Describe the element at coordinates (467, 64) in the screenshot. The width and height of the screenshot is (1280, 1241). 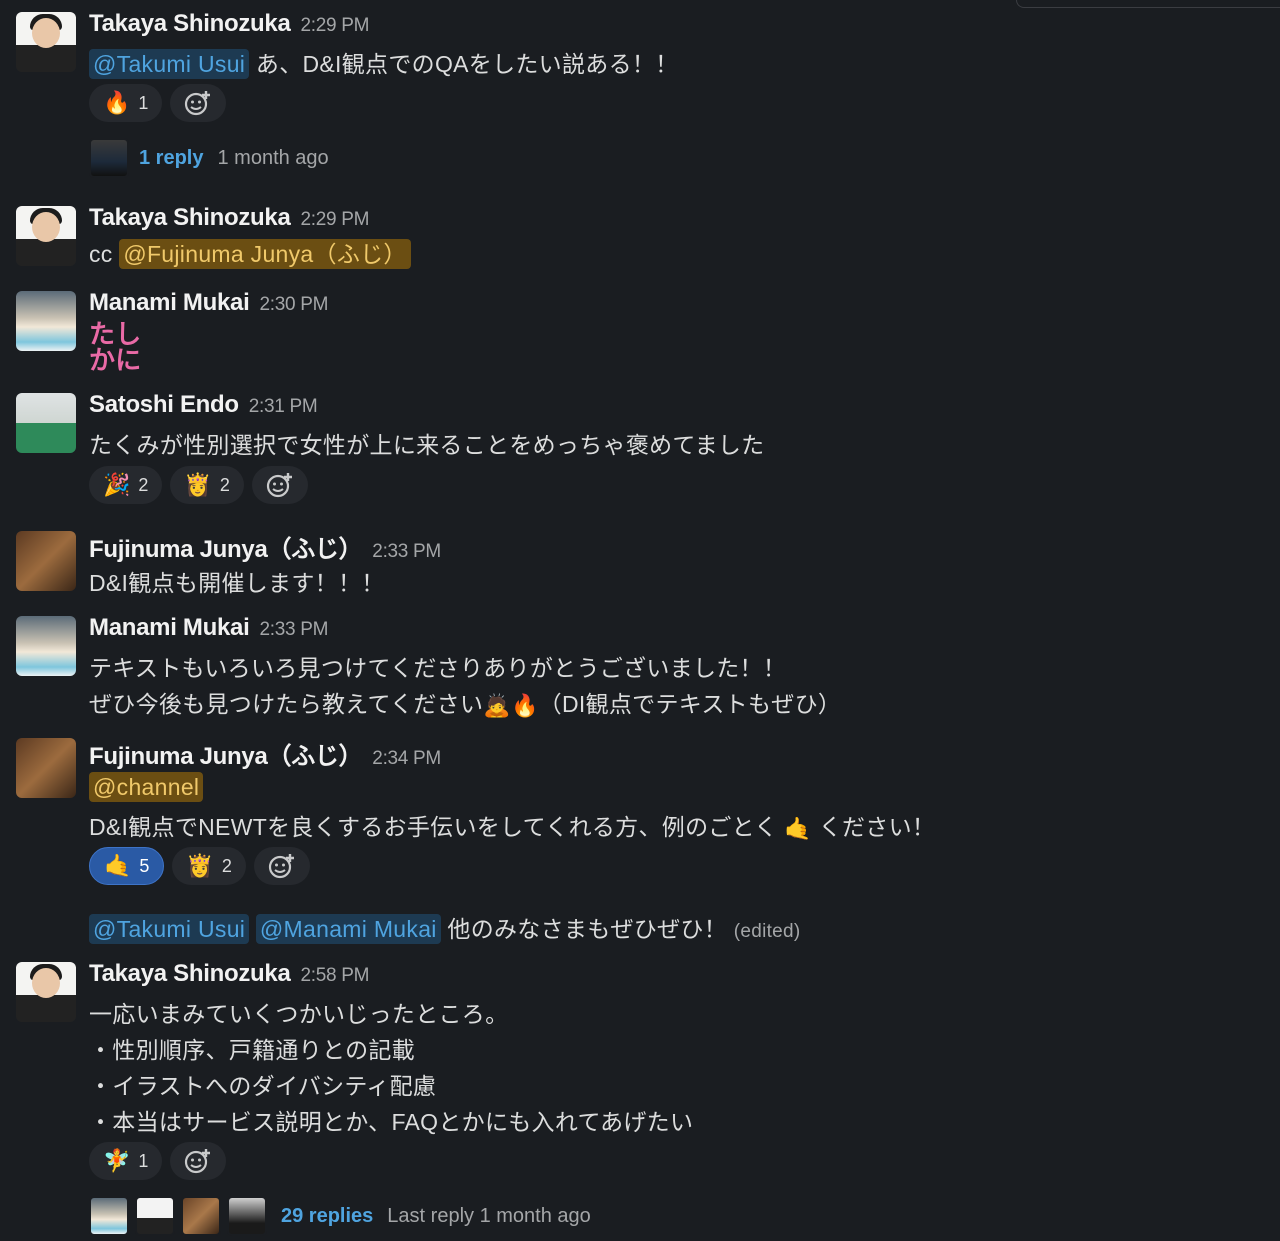
I see `message-body: あ、D&I観点でのQAをしたい説ある！！` at that location.